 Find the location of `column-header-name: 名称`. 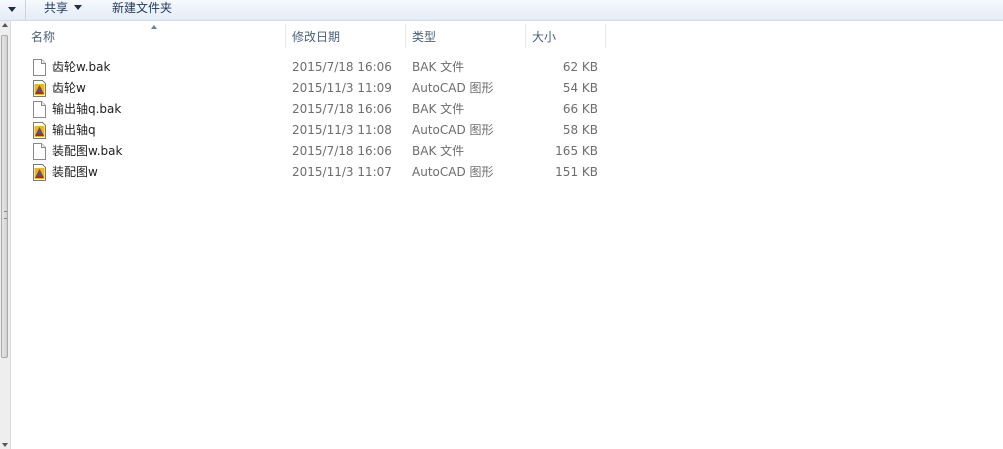

column-header-name: 名称 is located at coordinates (149, 36).